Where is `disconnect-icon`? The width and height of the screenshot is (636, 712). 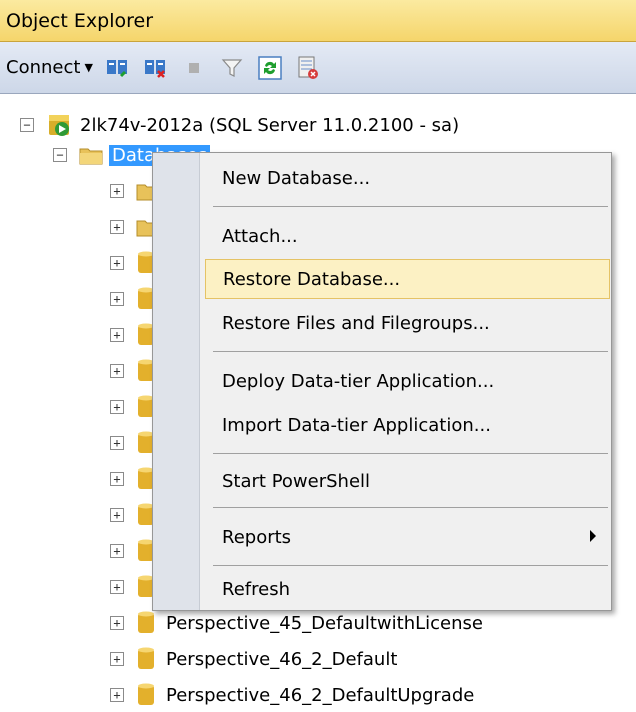
disconnect-icon is located at coordinates (156, 68).